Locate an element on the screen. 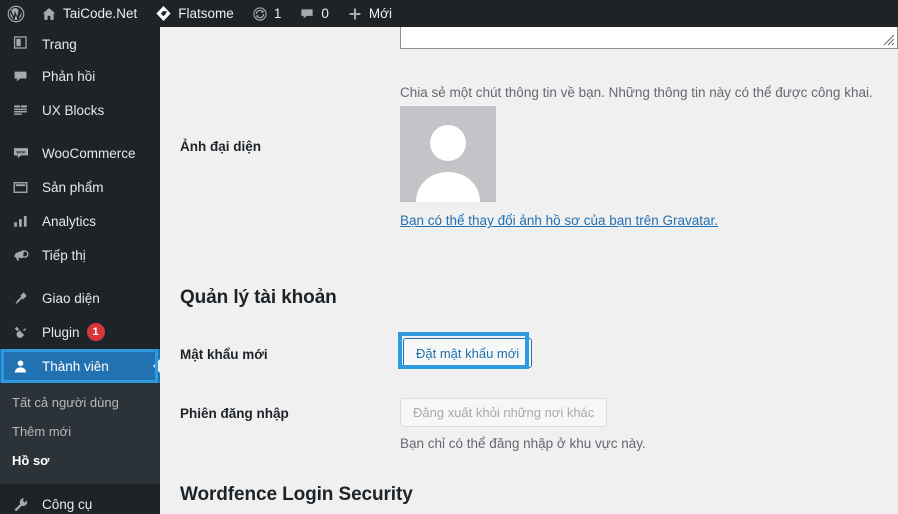 The width and height of the screenshot is (898, 514). analytics-icon is located at coordinates (23, 221).